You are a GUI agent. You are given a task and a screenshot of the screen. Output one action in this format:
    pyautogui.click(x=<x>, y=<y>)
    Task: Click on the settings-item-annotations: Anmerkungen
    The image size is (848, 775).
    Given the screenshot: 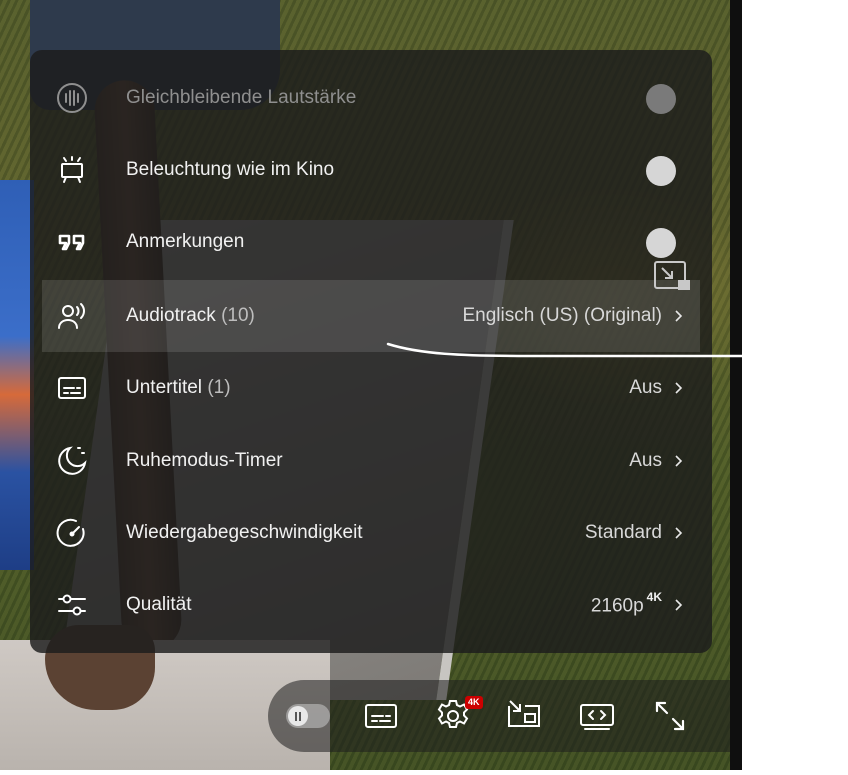 What is the action you would take?
    pyautogui.click(x=371, y=242)
    